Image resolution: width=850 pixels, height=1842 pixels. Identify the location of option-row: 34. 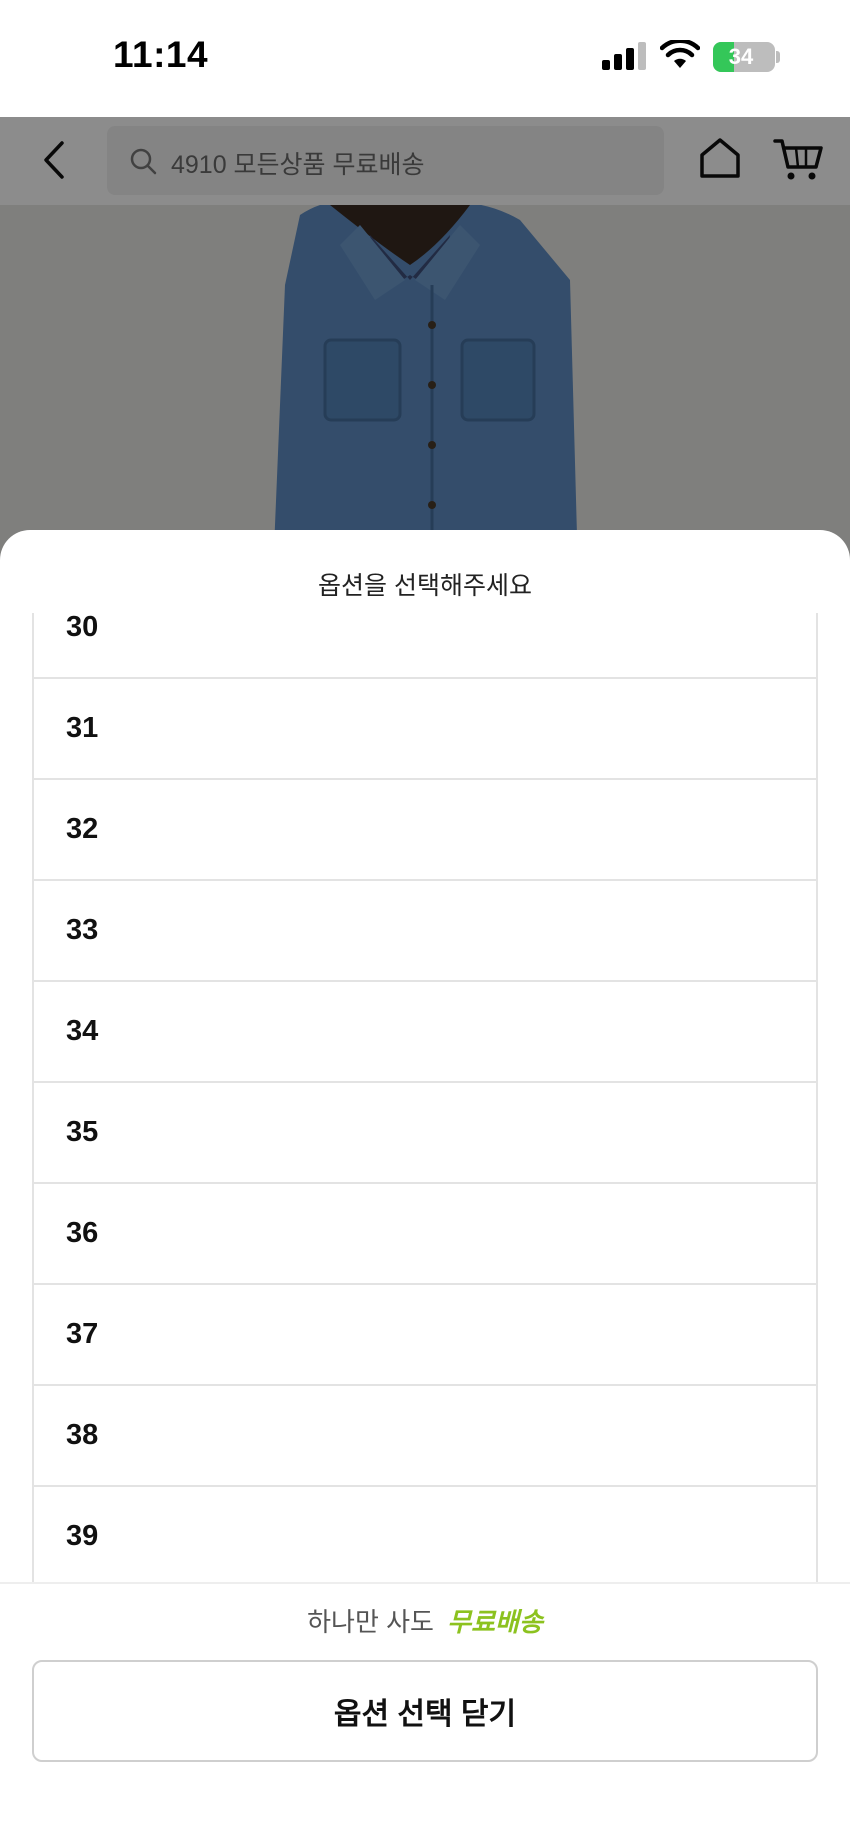
(425, 1032).